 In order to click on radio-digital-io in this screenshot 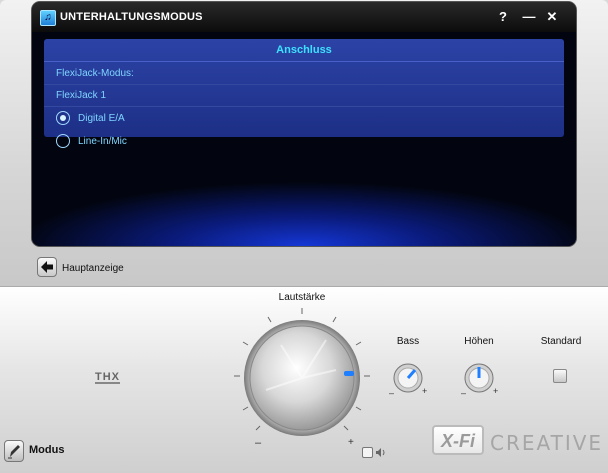, I will do `click(63, 118)`.